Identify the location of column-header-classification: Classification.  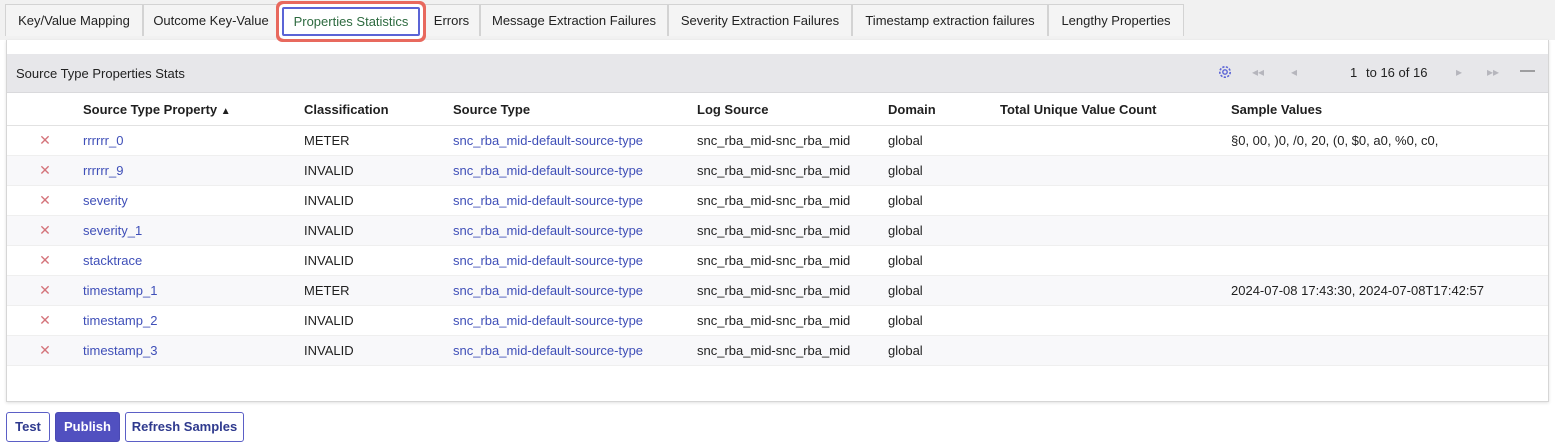
(378, 109).